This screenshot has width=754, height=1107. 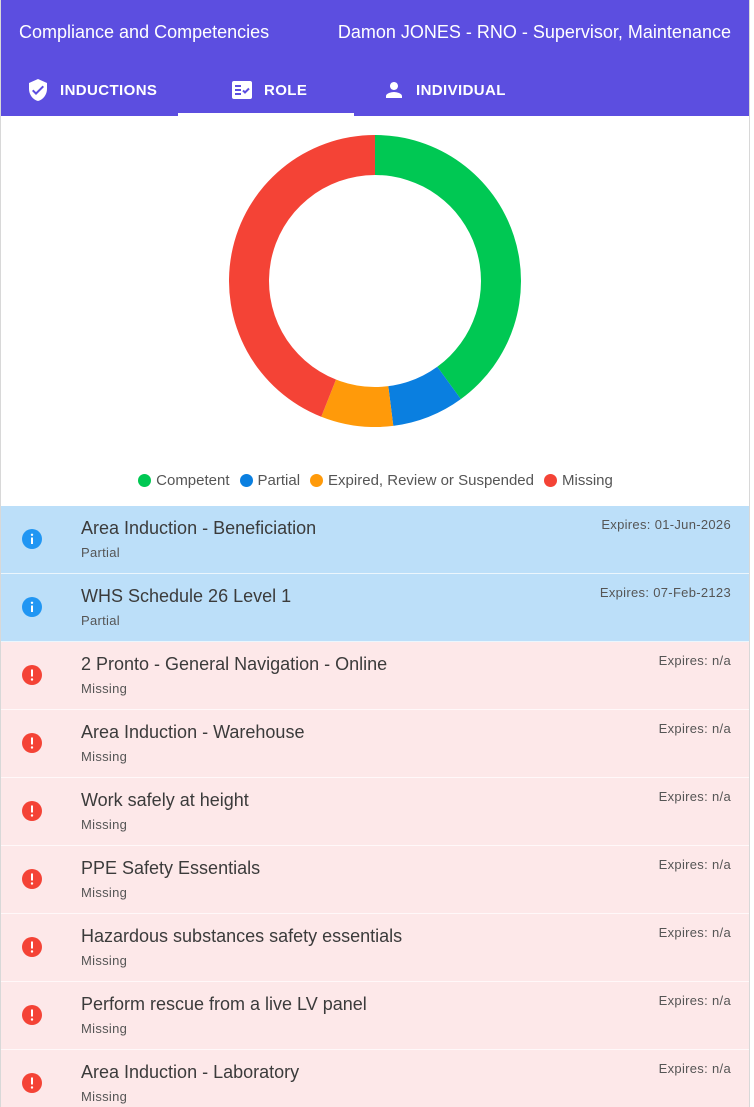 I want to click on legend-item: Partial, so click(x=270, y=480).